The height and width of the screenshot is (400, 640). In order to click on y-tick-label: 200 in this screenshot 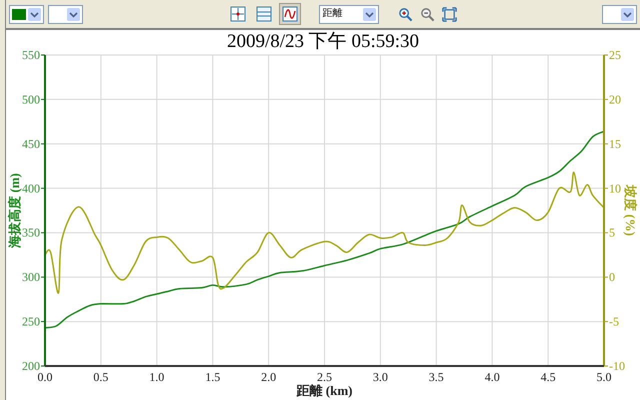, I will do `click(31, 366)`.